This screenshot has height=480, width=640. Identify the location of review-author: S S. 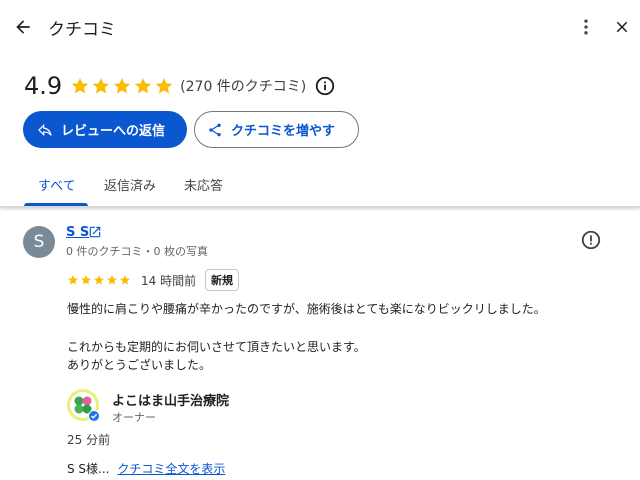
(77, 232).